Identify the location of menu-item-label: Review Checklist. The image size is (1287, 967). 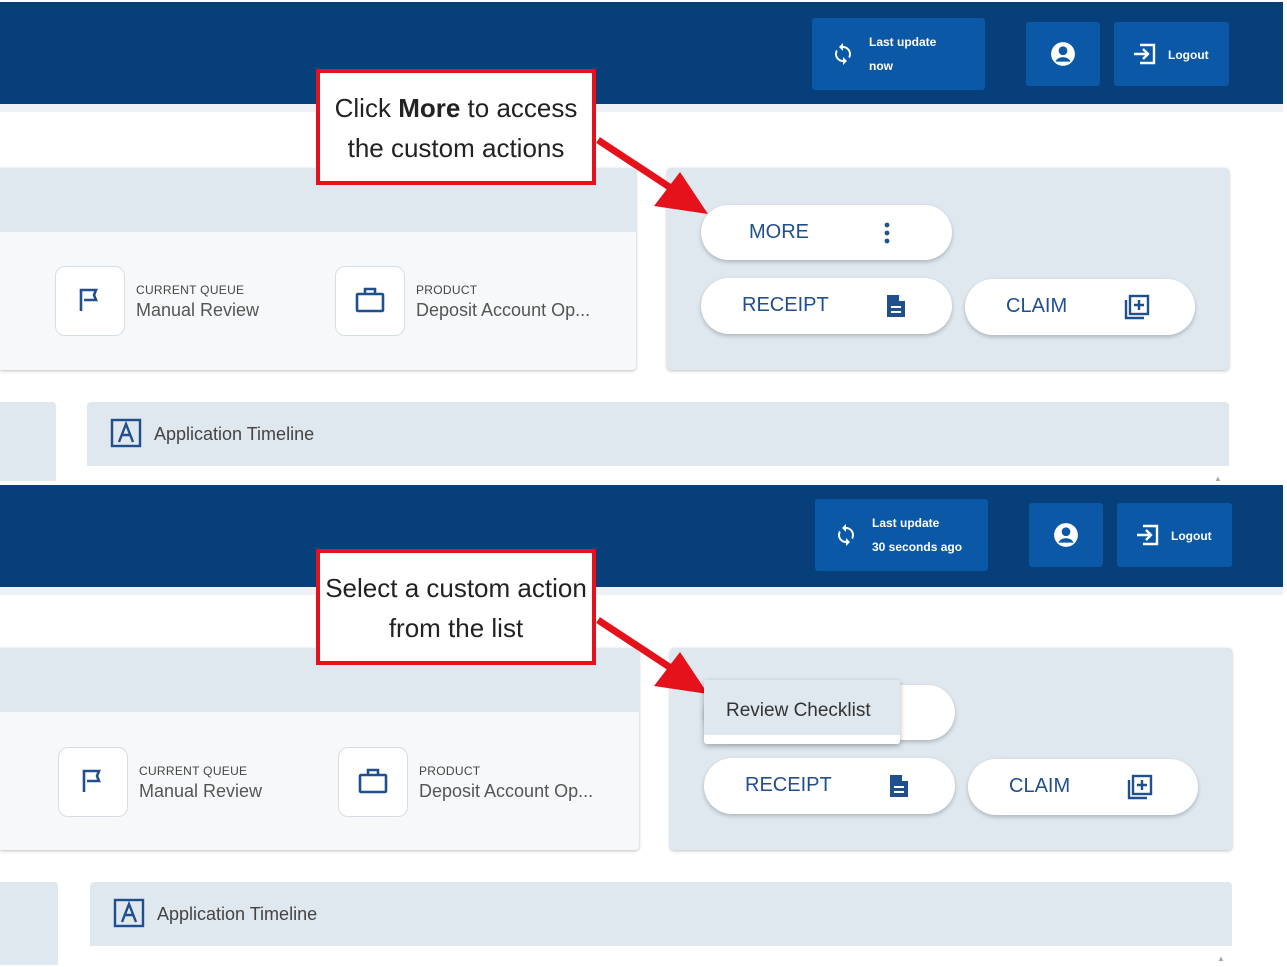
(798, 710).